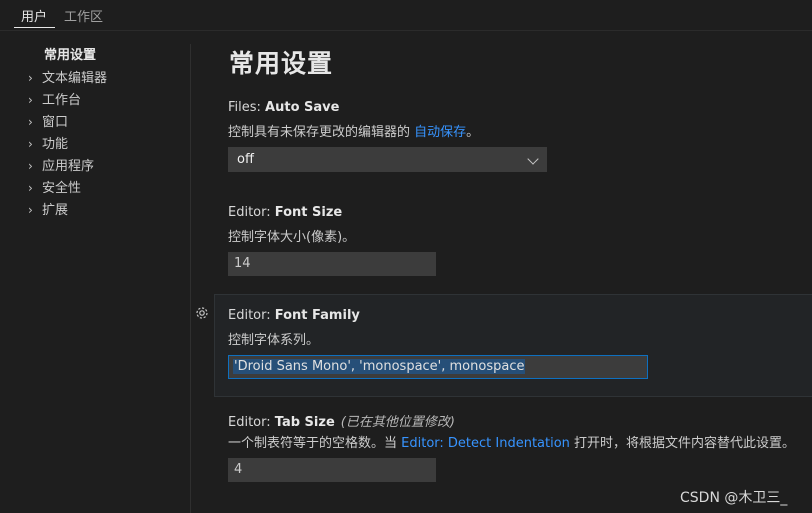 The height and width of the screenshot is (513, 812). I want to click on font-size-input: 14, so click(332, 264).